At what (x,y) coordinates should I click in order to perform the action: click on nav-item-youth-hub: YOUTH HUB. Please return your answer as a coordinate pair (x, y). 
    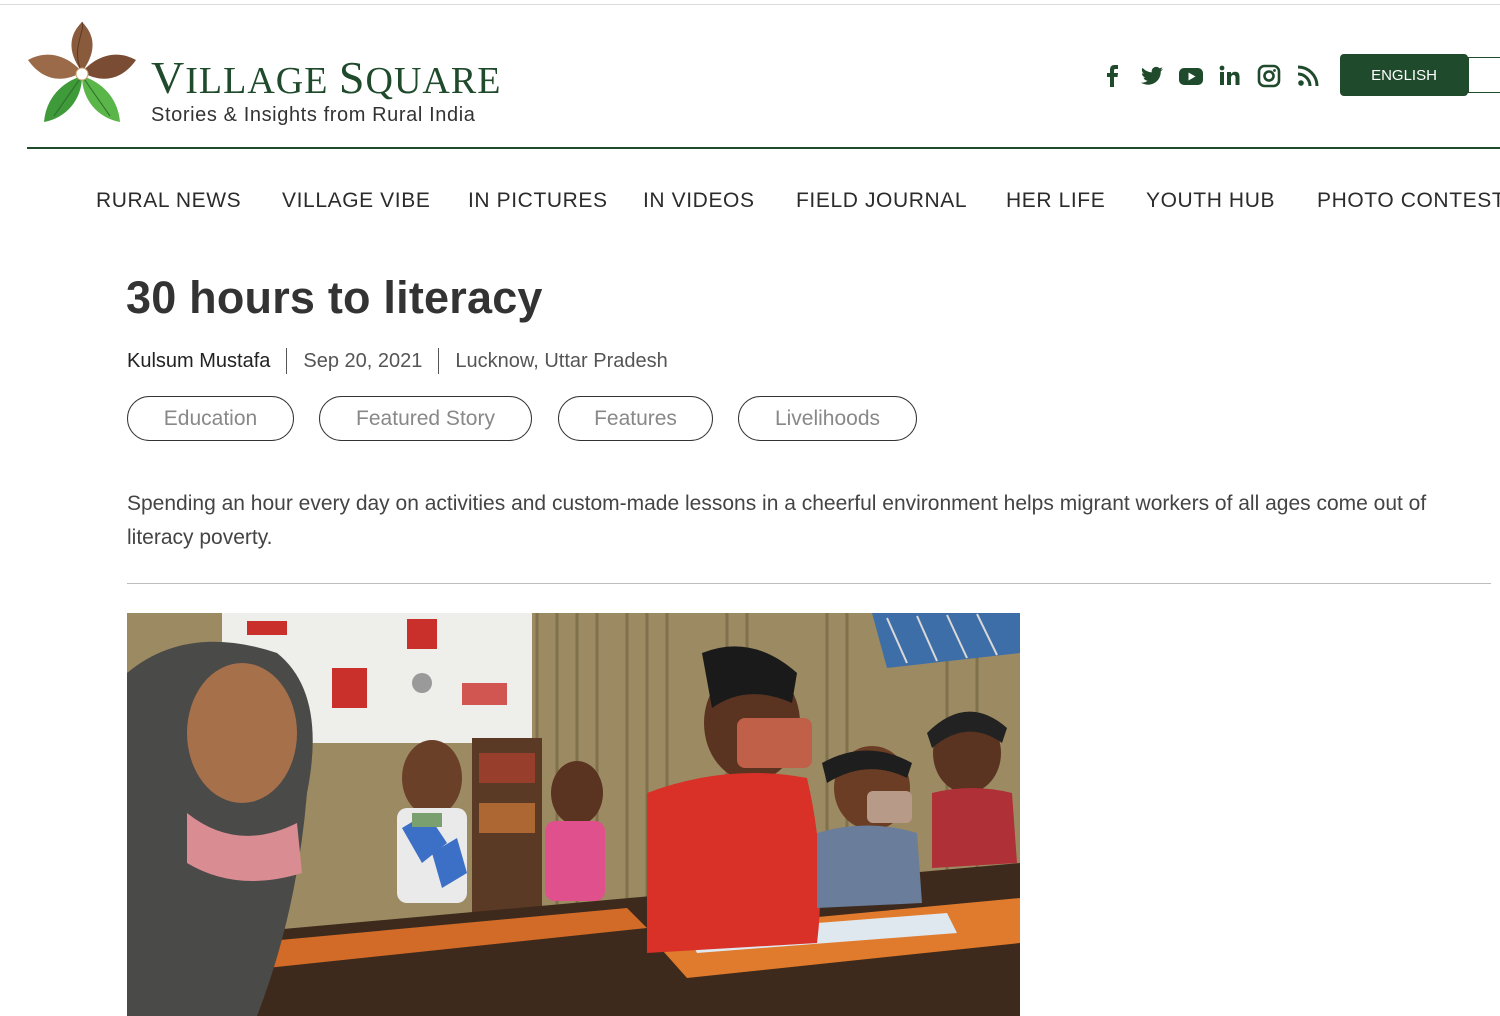
    Looking at the image, I should click on (1210, 201).